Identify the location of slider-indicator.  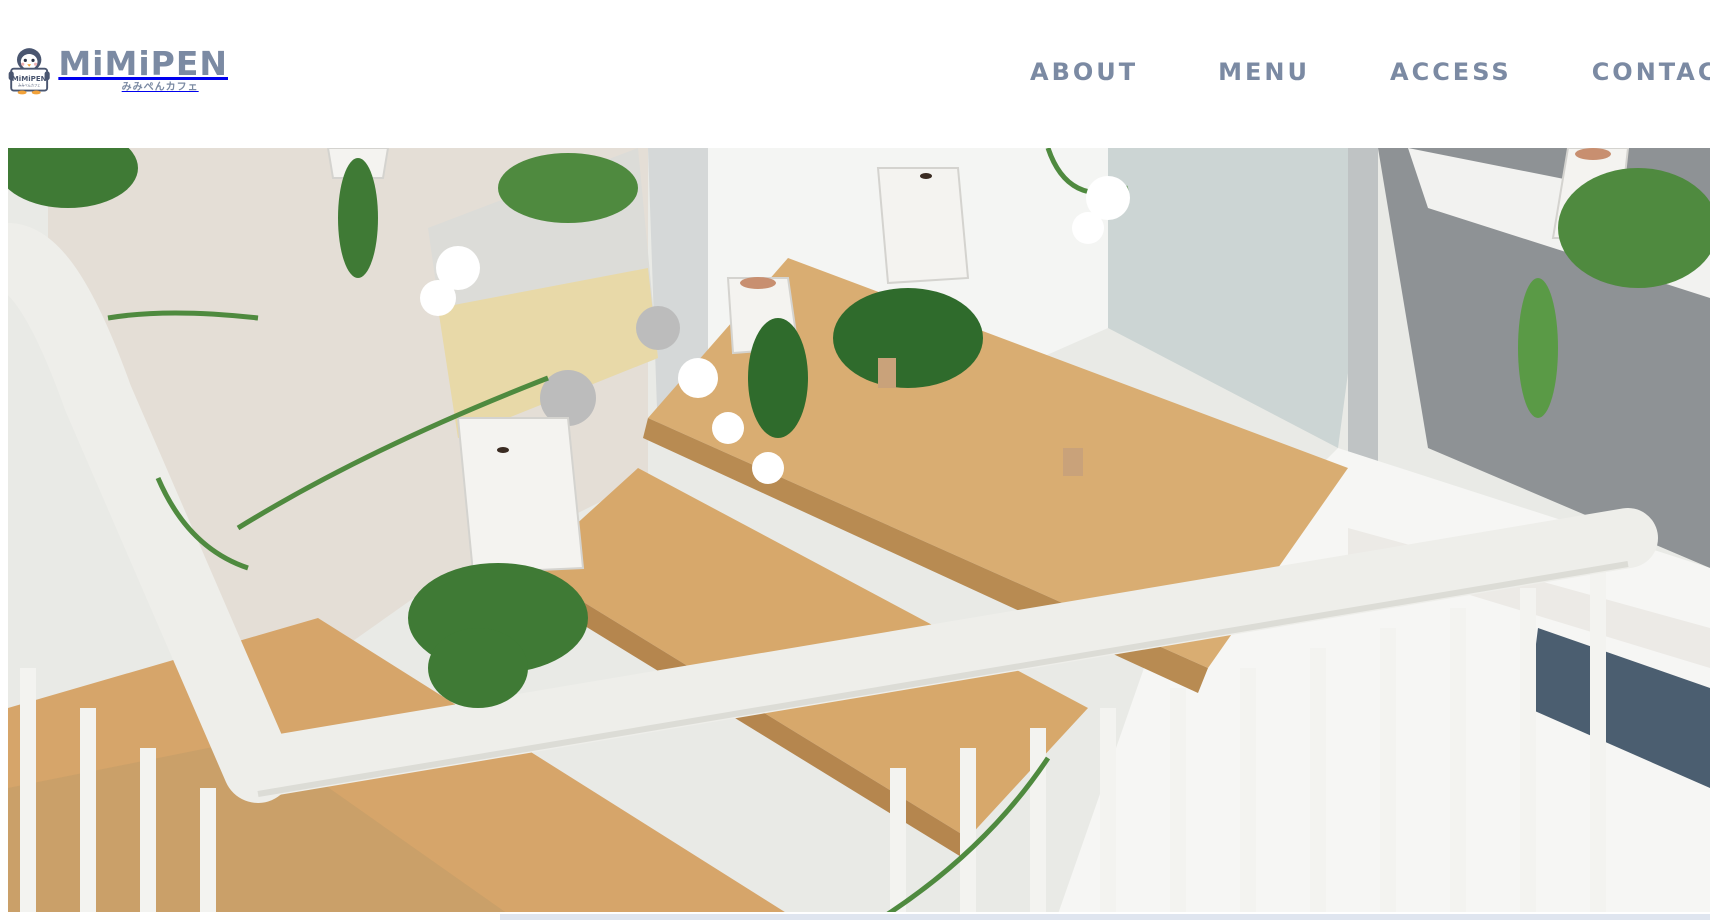
(1105, 917).